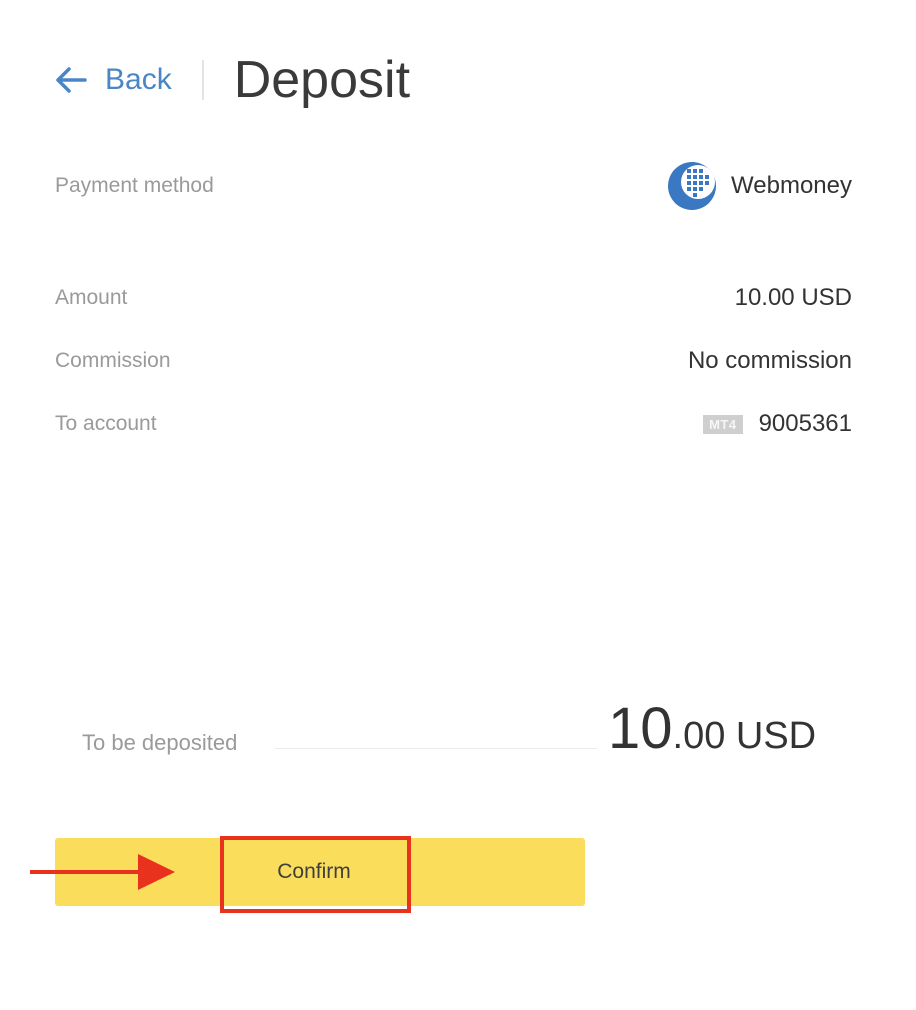  I want to click on account-type-badge: MT4, so click(723, 424).